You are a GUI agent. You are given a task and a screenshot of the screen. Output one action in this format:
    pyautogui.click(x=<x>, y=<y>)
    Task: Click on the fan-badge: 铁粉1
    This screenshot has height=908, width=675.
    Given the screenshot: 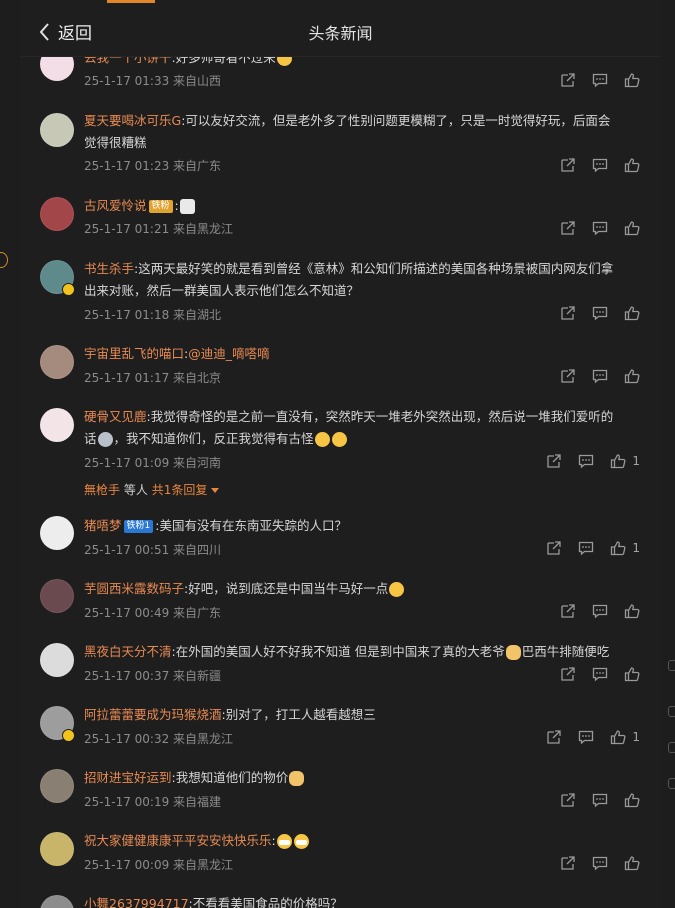 What is the action you would take?
    pyautogui.click(x=138, y=526)
    